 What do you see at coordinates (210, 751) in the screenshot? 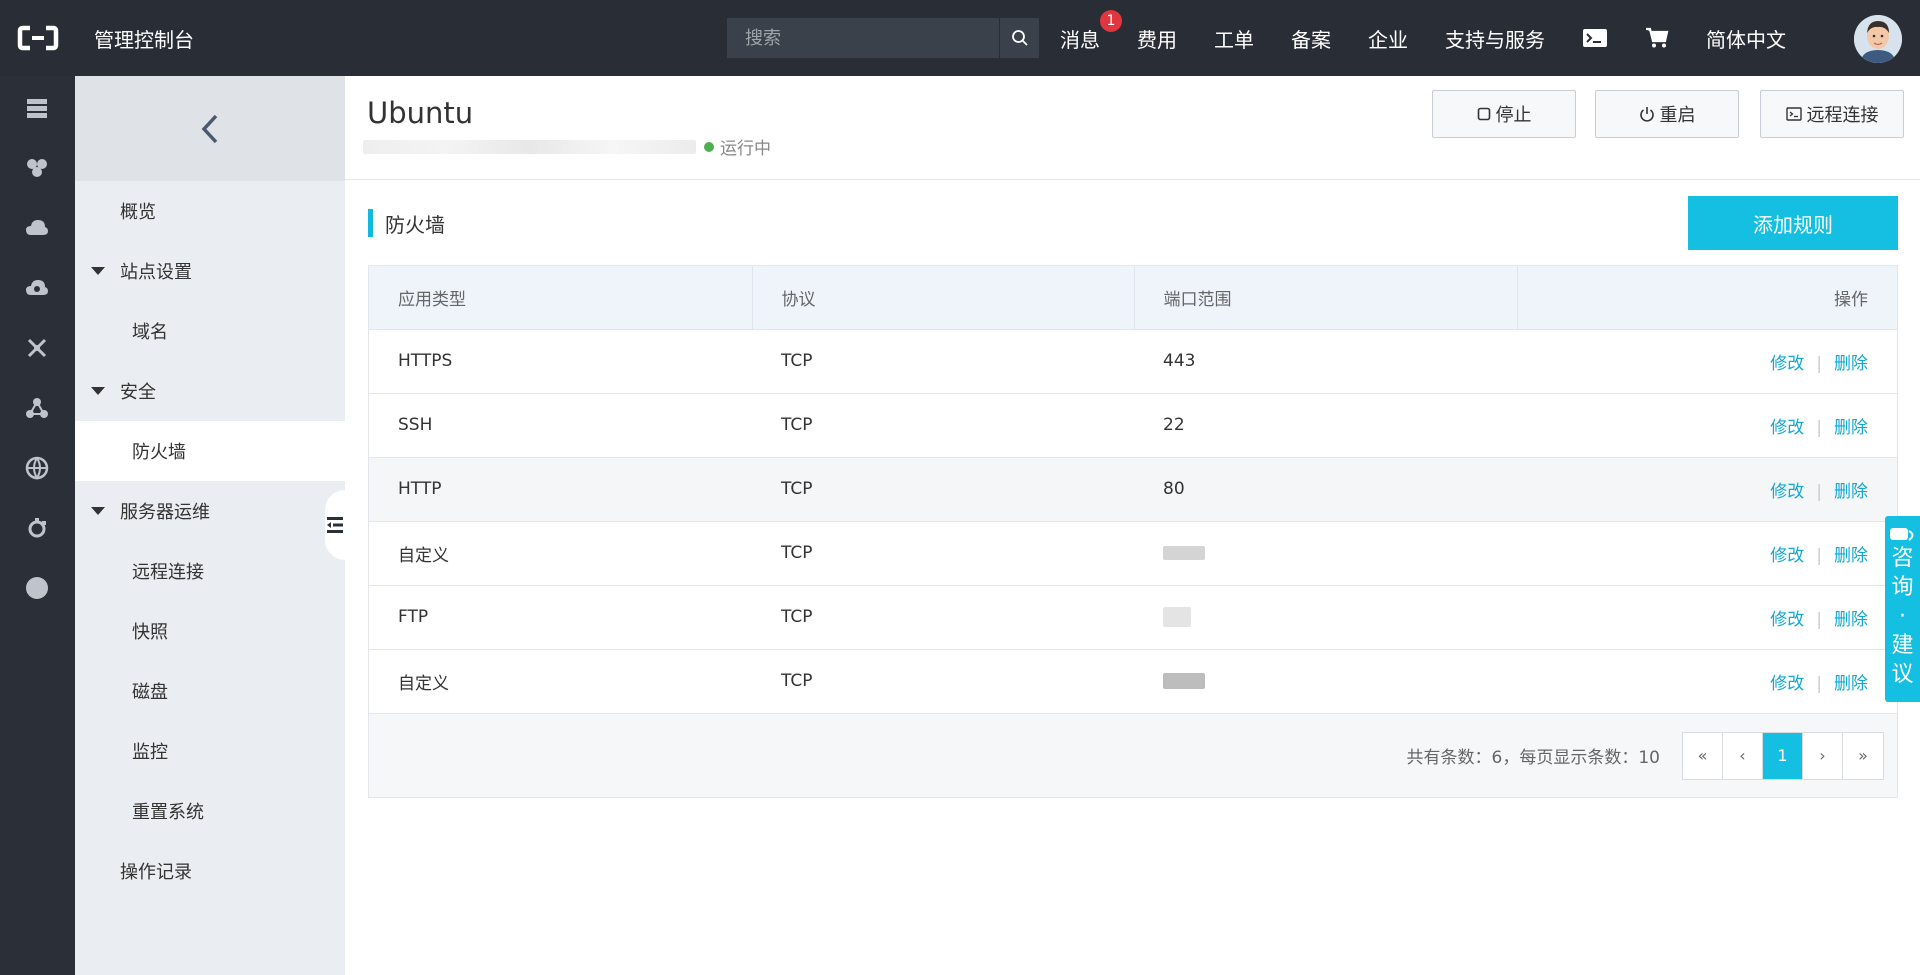
I see `sidebar-item-monitor: 监控` at bounding box center [210, 751].